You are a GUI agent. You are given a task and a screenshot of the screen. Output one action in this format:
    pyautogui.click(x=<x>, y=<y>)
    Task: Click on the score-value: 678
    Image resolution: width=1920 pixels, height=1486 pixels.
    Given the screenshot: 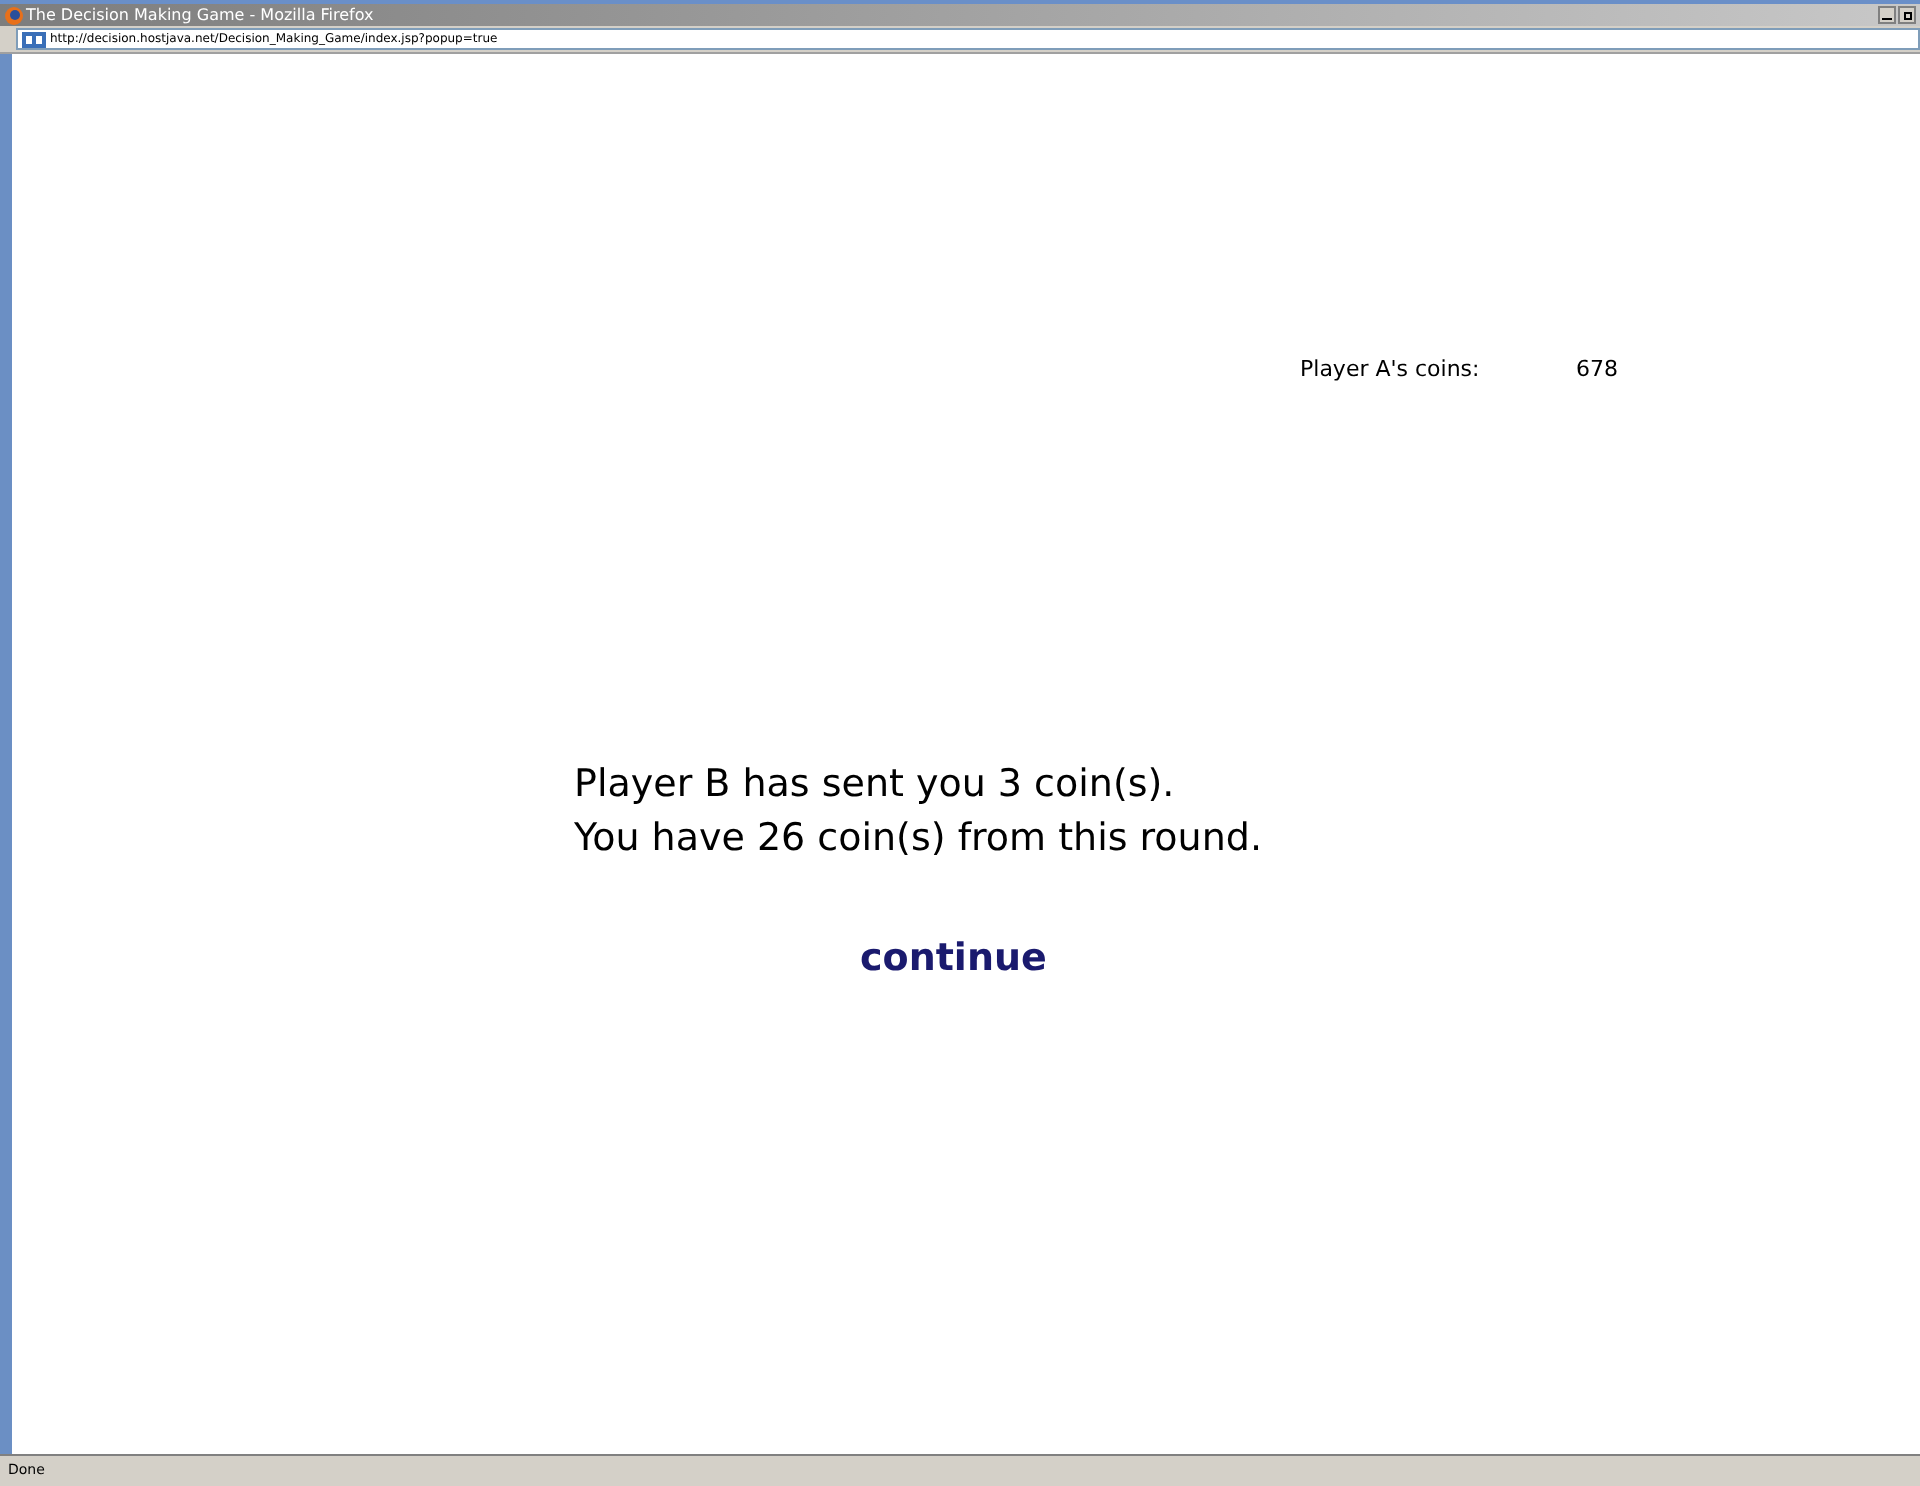 What is the action you would take?
    pyautogui.click(x=1597, y=370)
    